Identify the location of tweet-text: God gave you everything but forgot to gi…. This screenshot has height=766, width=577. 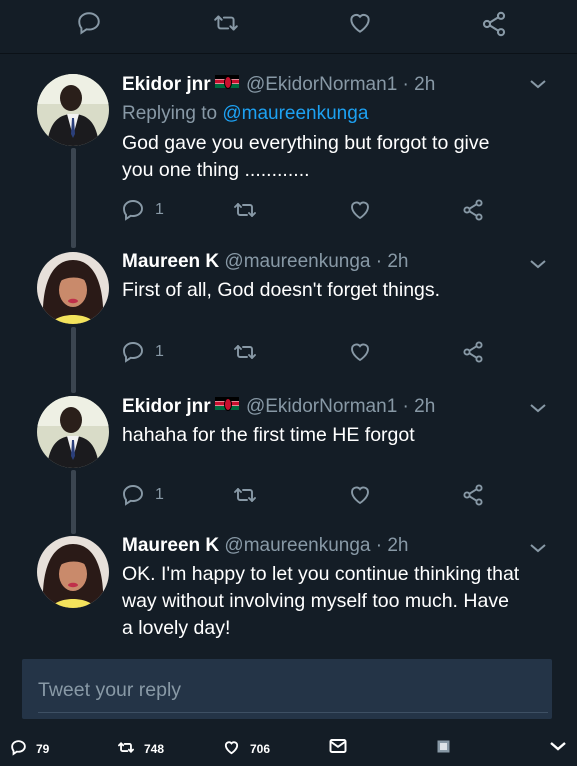
(337, 157).